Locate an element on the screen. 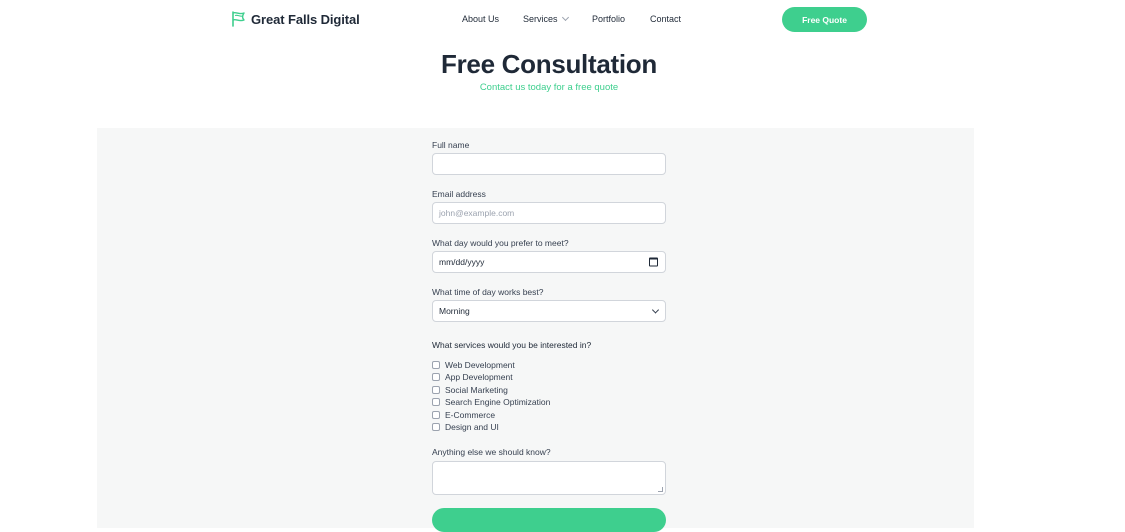 The width and height of the screenshot is (1125, 532). nav-services-link: Services is located at coordinates (546, 18).